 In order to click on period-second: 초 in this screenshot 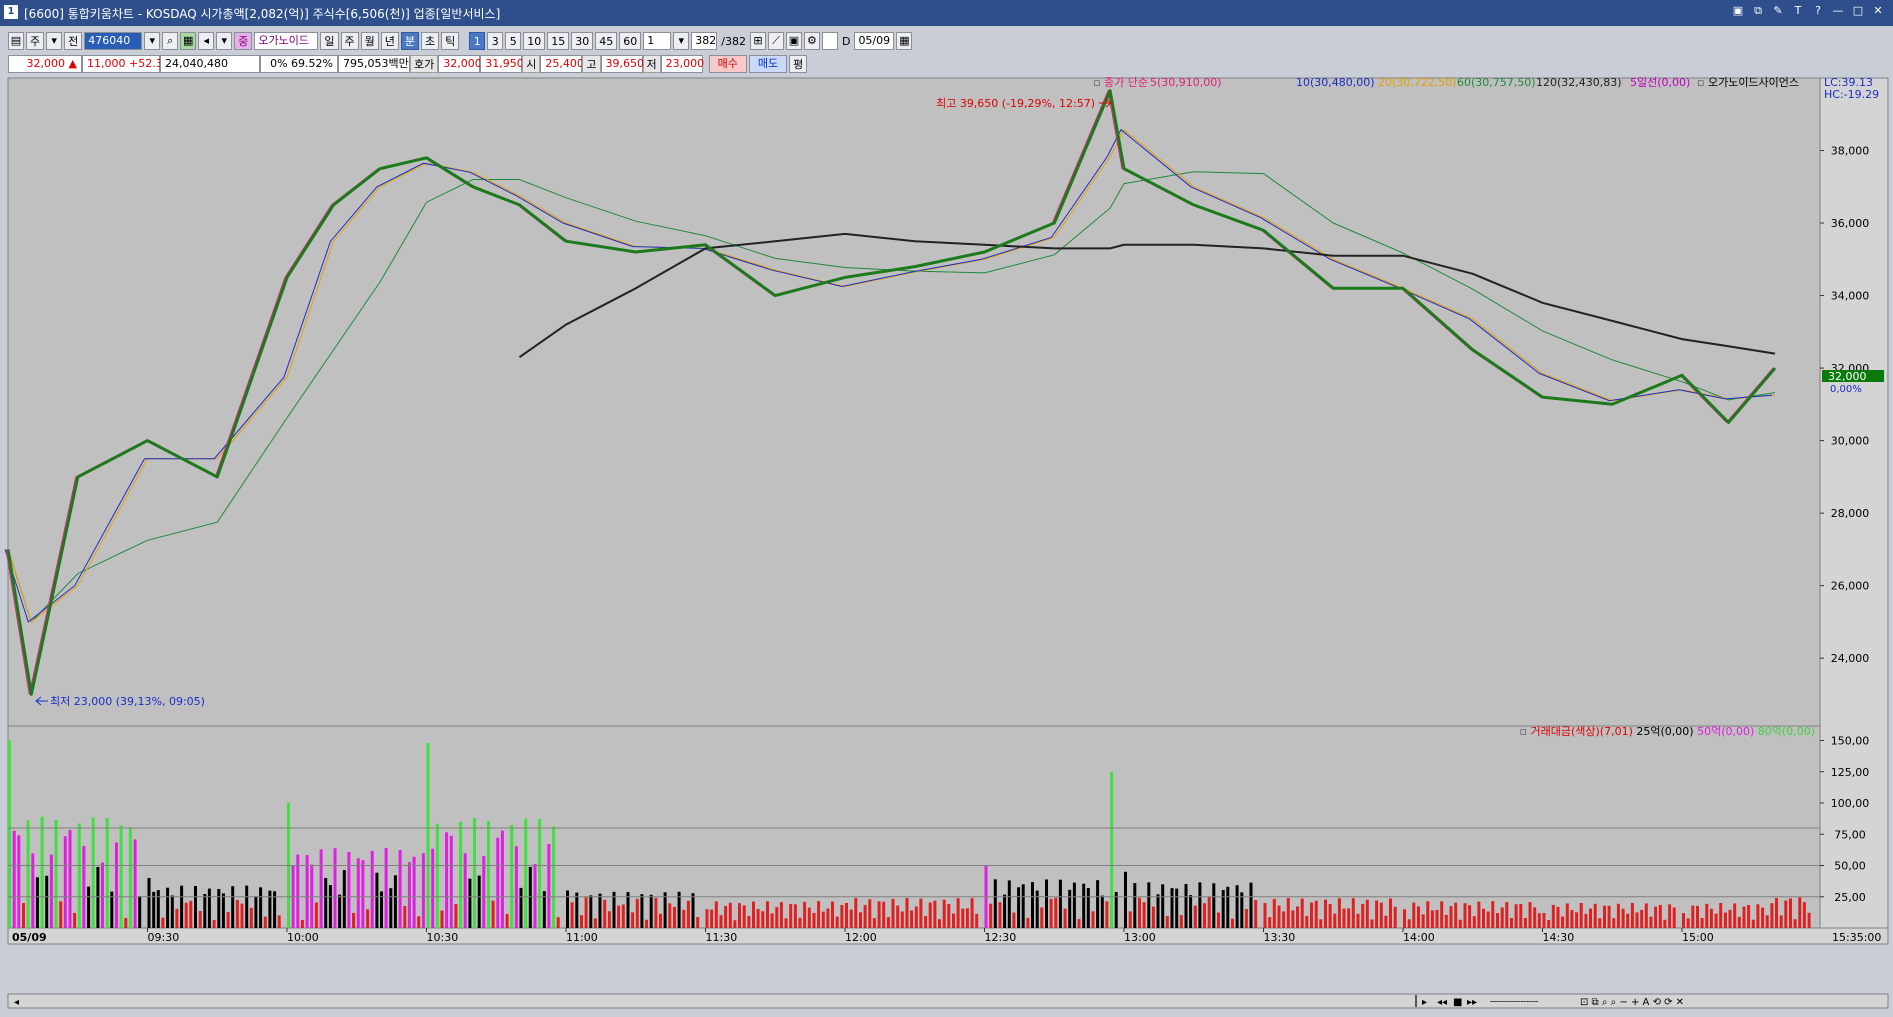, I will do `click(430, 41)`.